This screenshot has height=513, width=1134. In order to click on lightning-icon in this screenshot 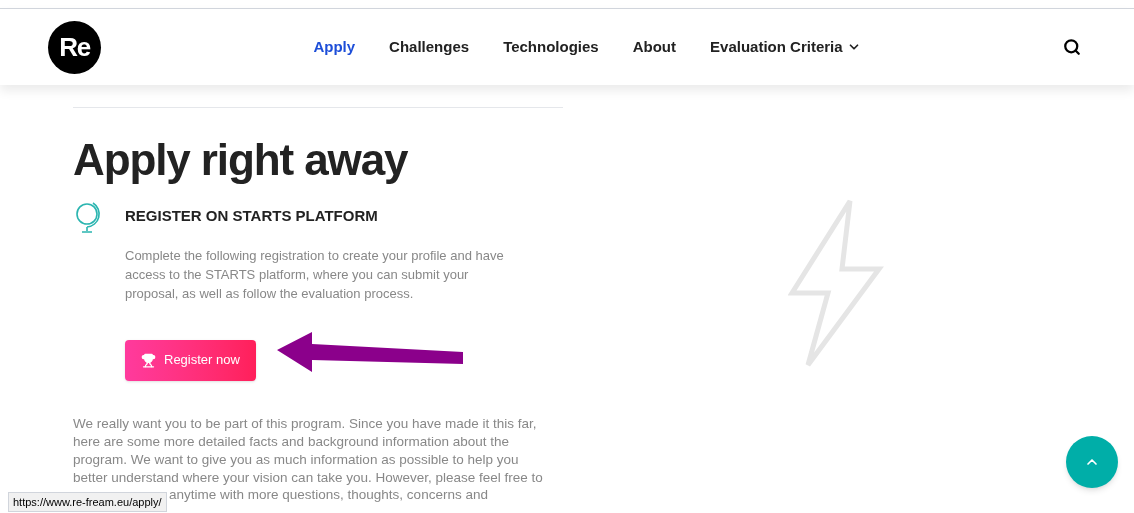, I will do `click(836, 283)`.